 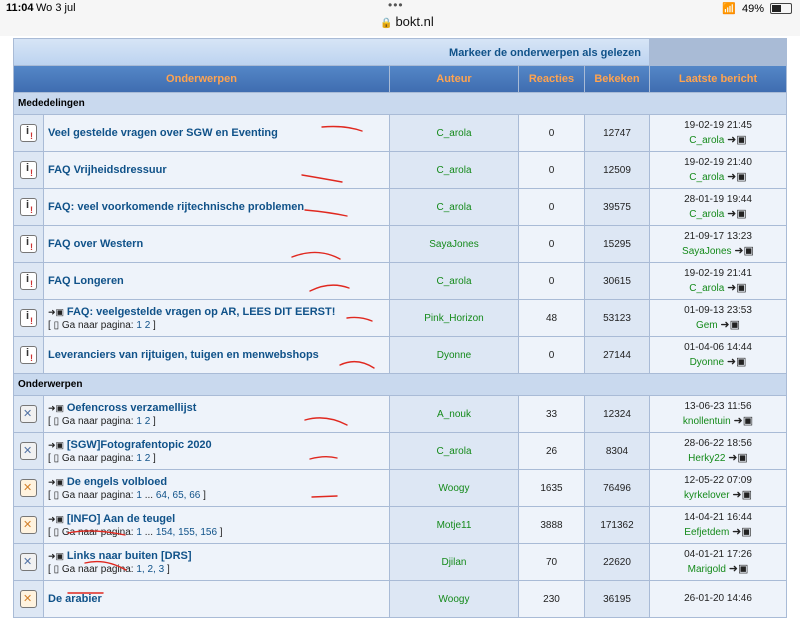 What do you see at coordinates (718, 517) in the screenshot?
I see `last-post-date: 14-04-21 16:44` at bounding box center [718, 517].